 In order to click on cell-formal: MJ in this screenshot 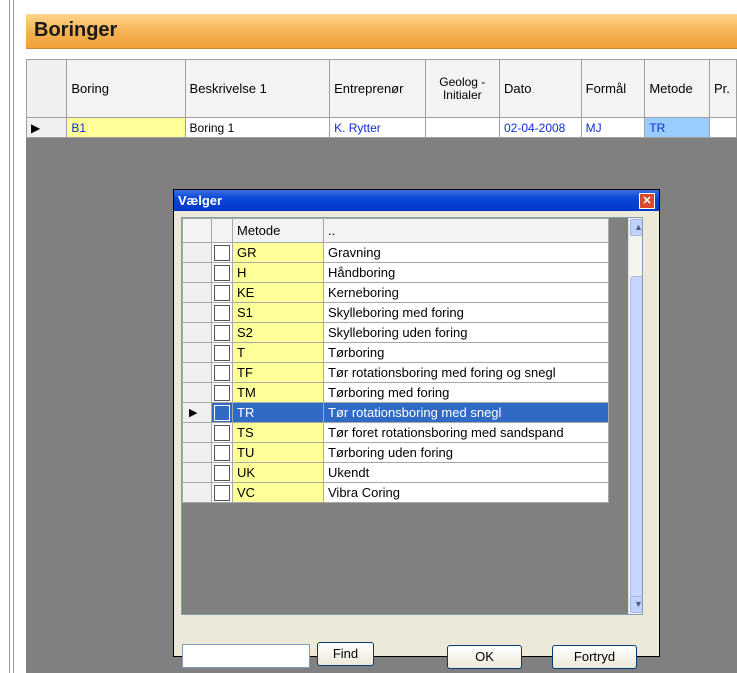, I will do `click(613, 127)`.